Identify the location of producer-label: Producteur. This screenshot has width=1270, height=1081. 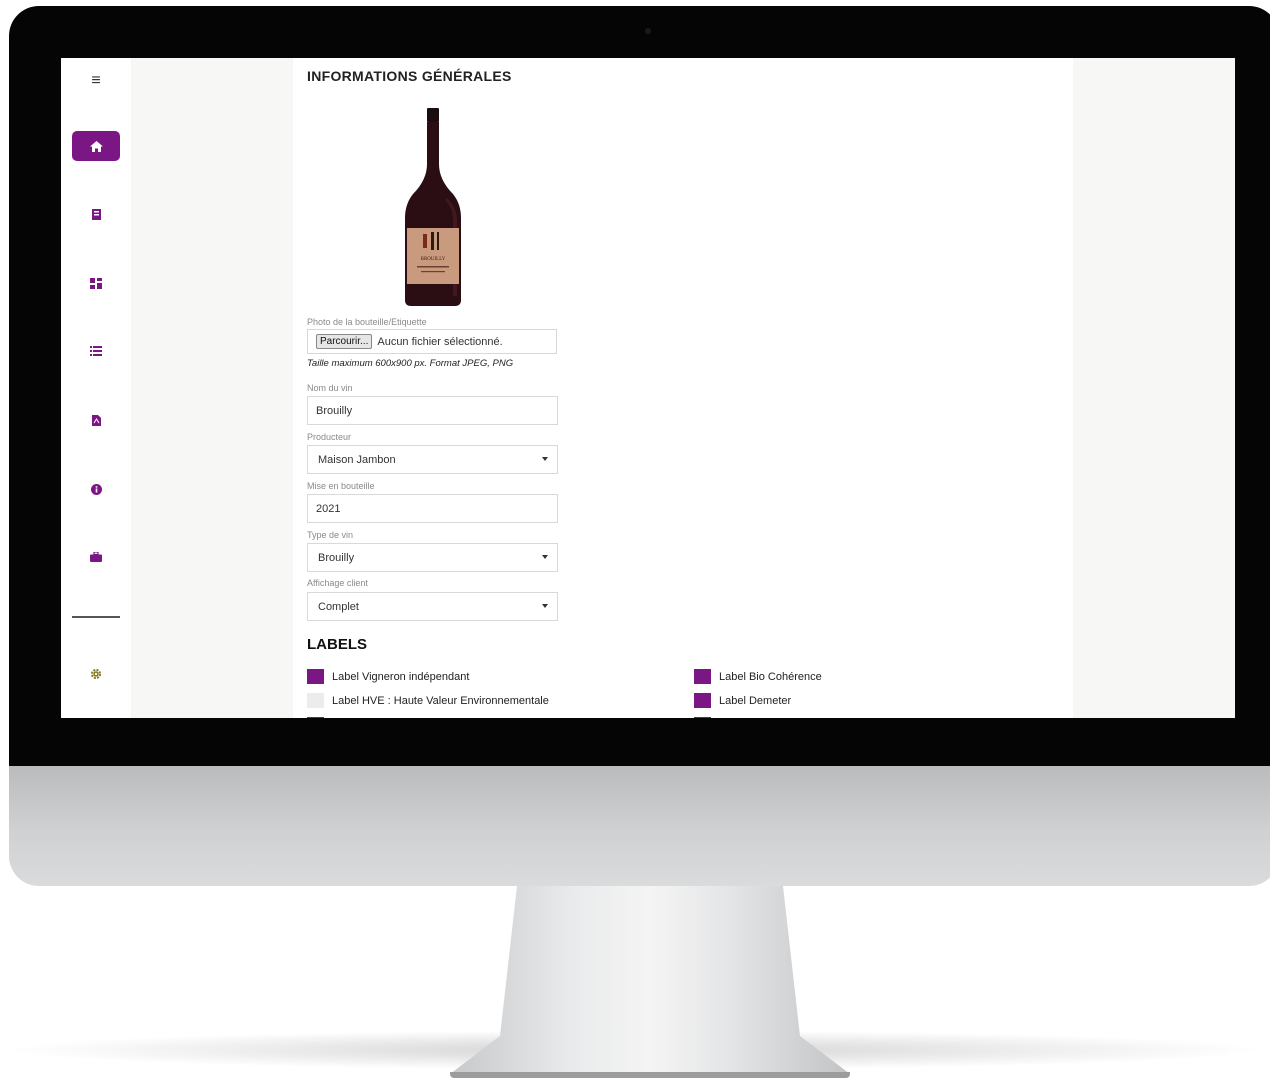
(329, 437).